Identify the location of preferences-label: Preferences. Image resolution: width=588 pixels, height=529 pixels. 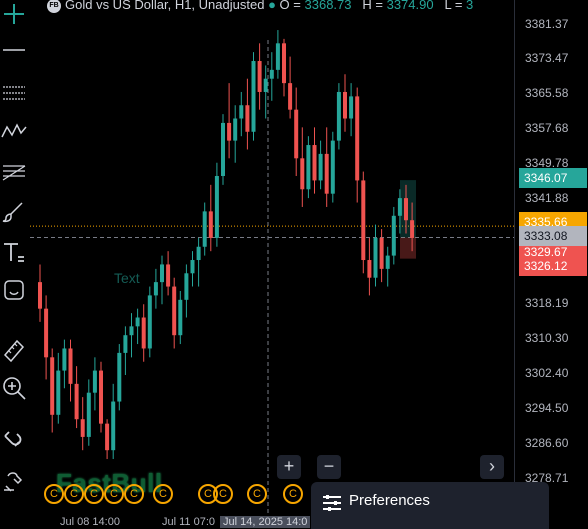
(389, 500).